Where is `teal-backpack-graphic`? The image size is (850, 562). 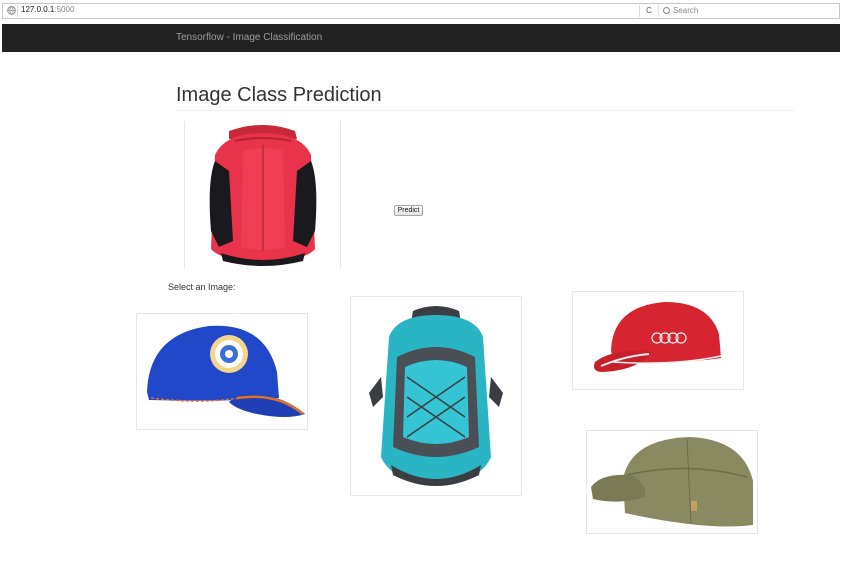
teal-backpack-graphic is located at coordinates (436, 396).